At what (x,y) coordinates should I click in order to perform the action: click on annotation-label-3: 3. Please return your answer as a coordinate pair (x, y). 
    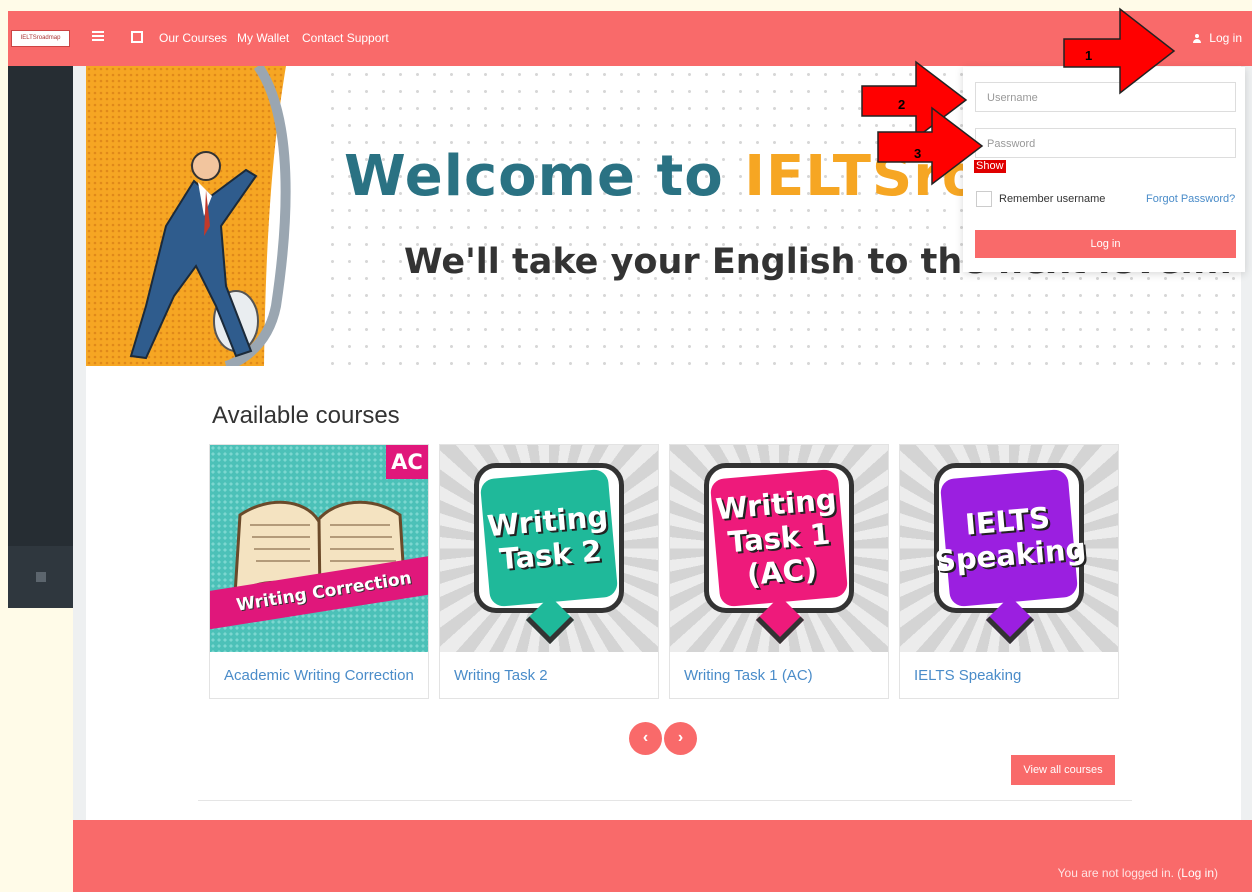
    Looking at the image, I should click on (918, 153).